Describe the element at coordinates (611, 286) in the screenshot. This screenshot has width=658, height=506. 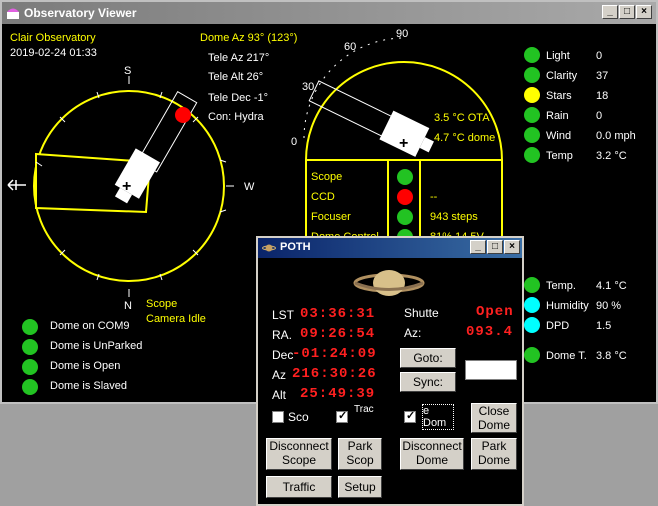
I see `env-value: 4.1 °C` at that location.